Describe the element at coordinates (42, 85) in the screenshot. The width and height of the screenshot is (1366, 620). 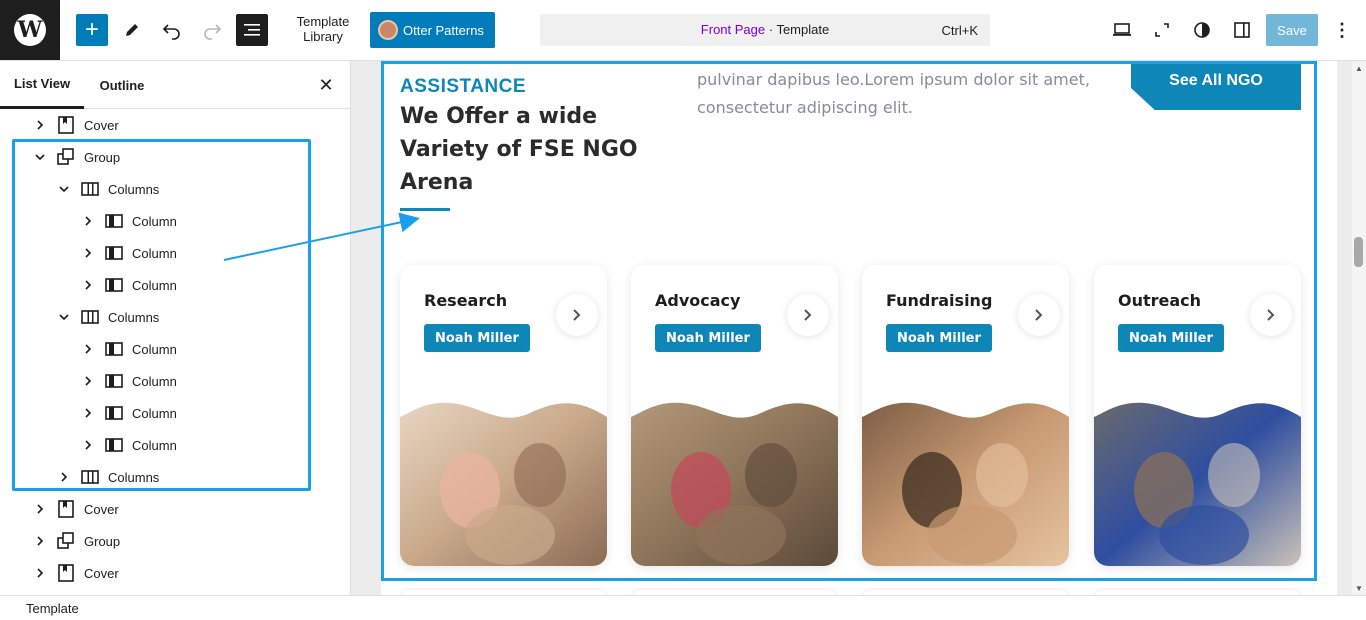
I see `tab-list-view: List View` at that location.